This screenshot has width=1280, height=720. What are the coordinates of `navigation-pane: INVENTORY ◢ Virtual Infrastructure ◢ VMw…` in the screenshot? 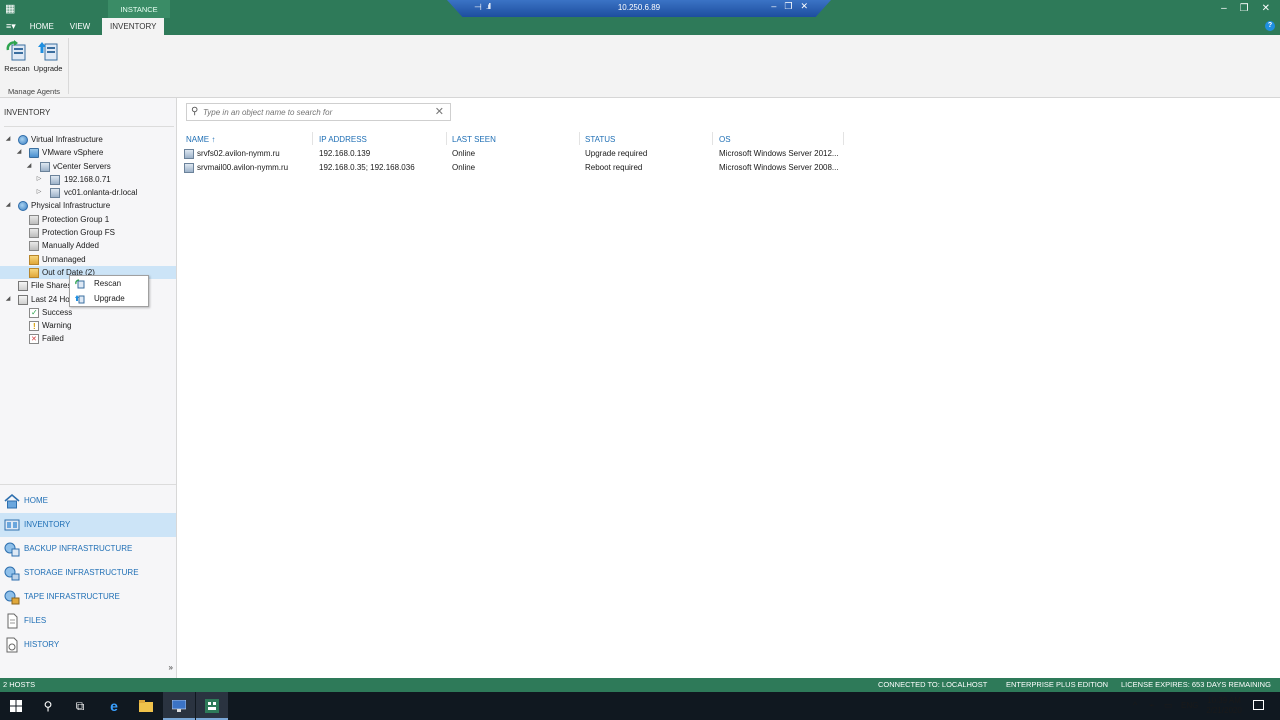 It's located at (88, 388).